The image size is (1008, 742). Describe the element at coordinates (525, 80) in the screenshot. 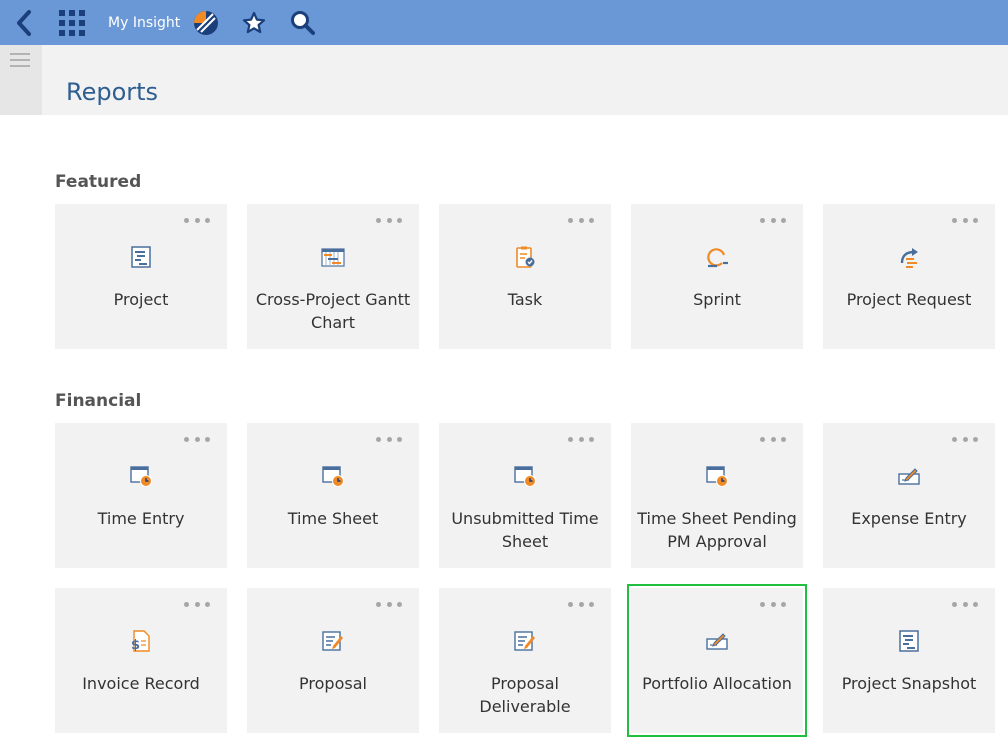

I see `page-header: Reports` at that location.